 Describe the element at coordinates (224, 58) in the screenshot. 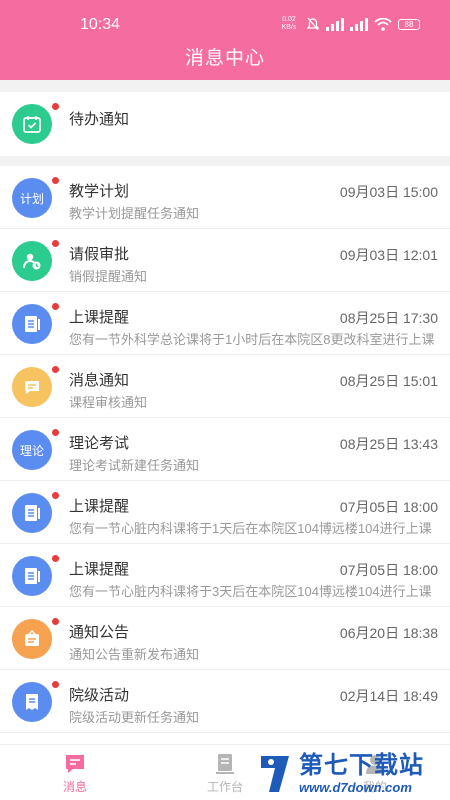

I see `page-title: 消息中心` at that location.